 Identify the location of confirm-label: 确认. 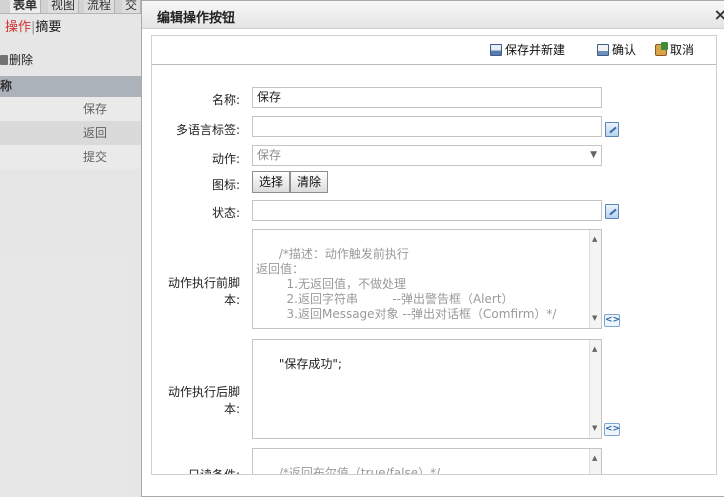
(624, 50).